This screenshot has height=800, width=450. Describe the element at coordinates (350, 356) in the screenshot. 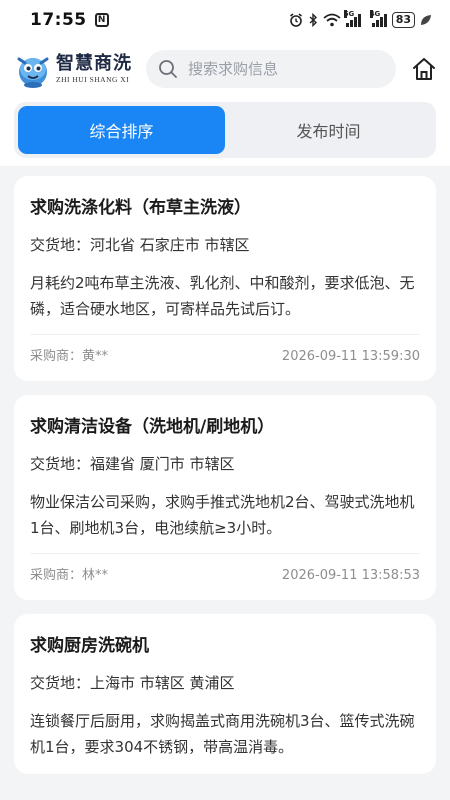

I see `listing-time: 2026-09-11 13:59:30` at that location.